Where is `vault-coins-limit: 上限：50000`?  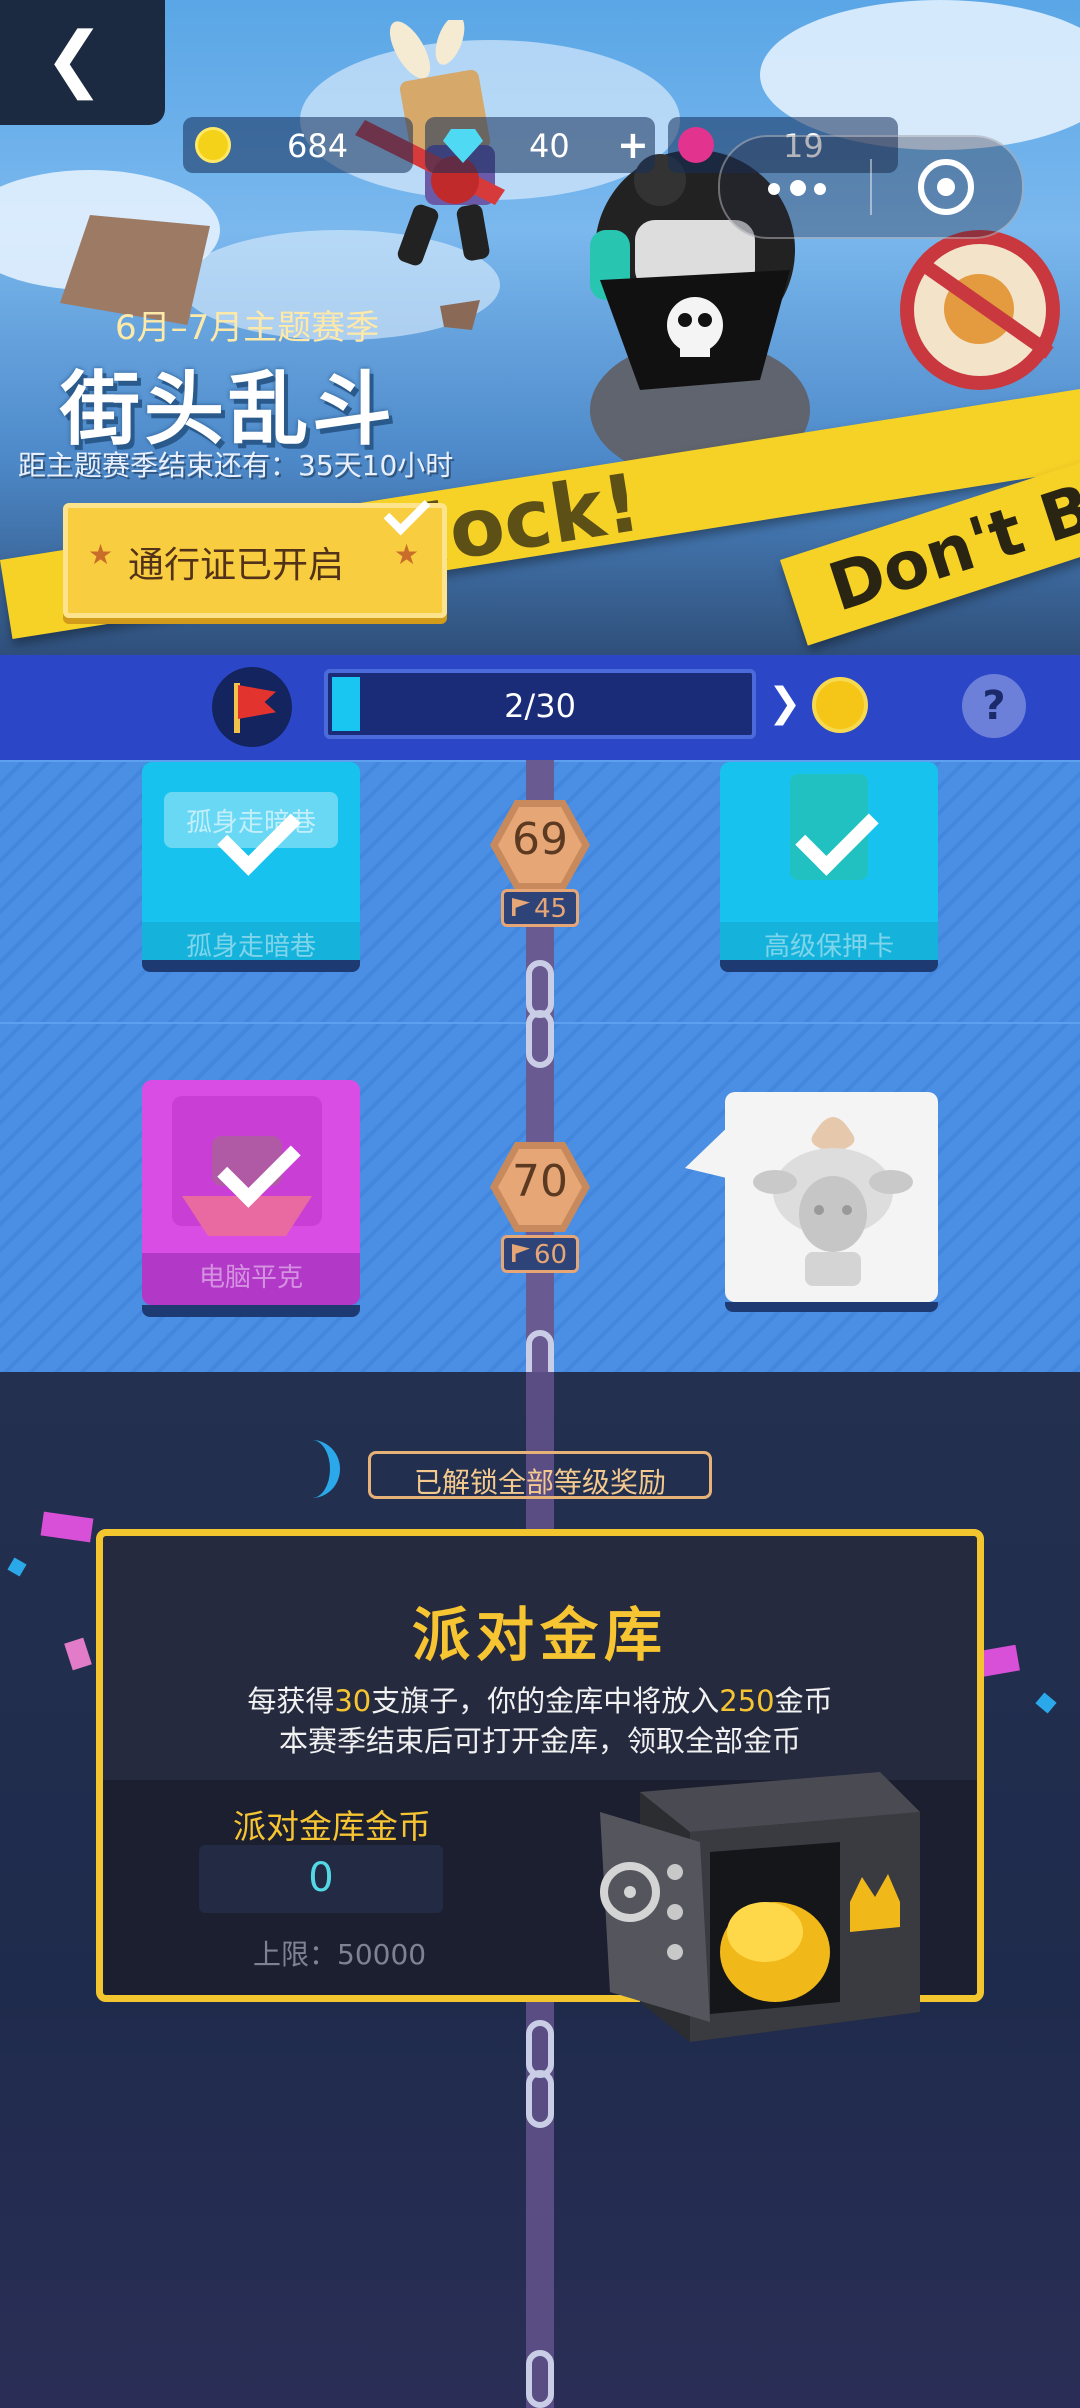 vault-coins-limit: 上限：50000 is located at coordinates (340, 1954).